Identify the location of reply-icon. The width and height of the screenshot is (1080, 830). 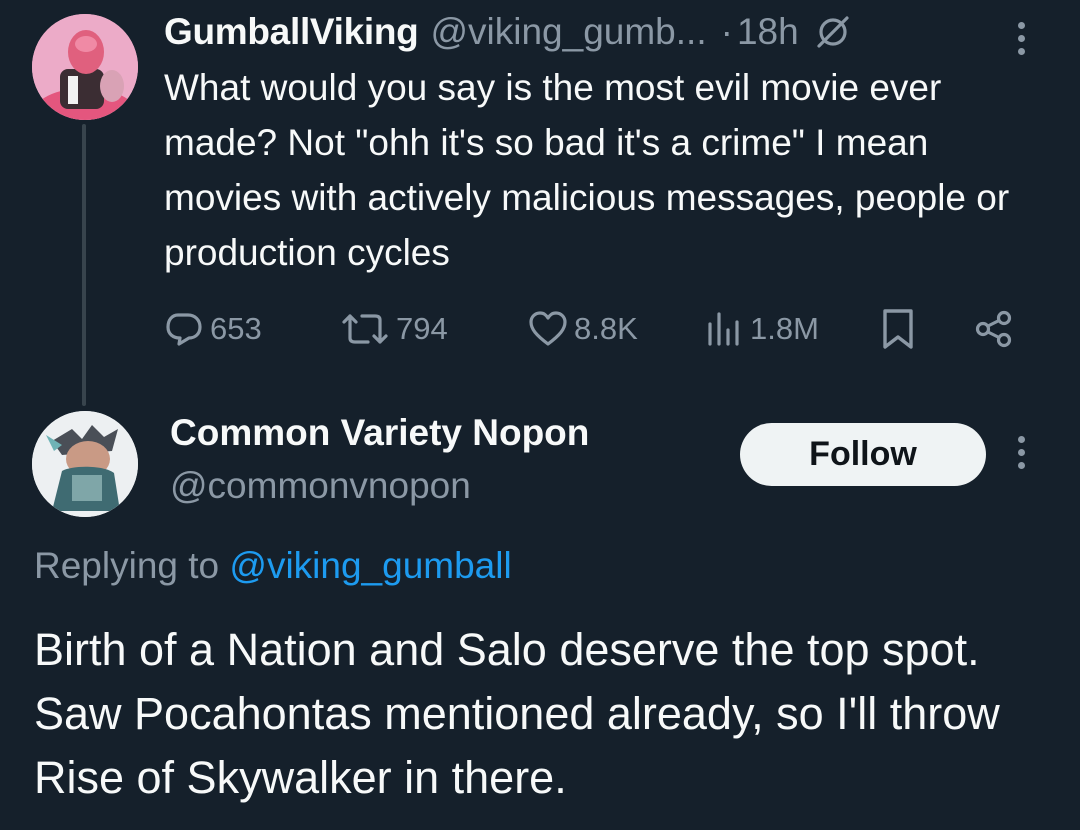
(184, 329).